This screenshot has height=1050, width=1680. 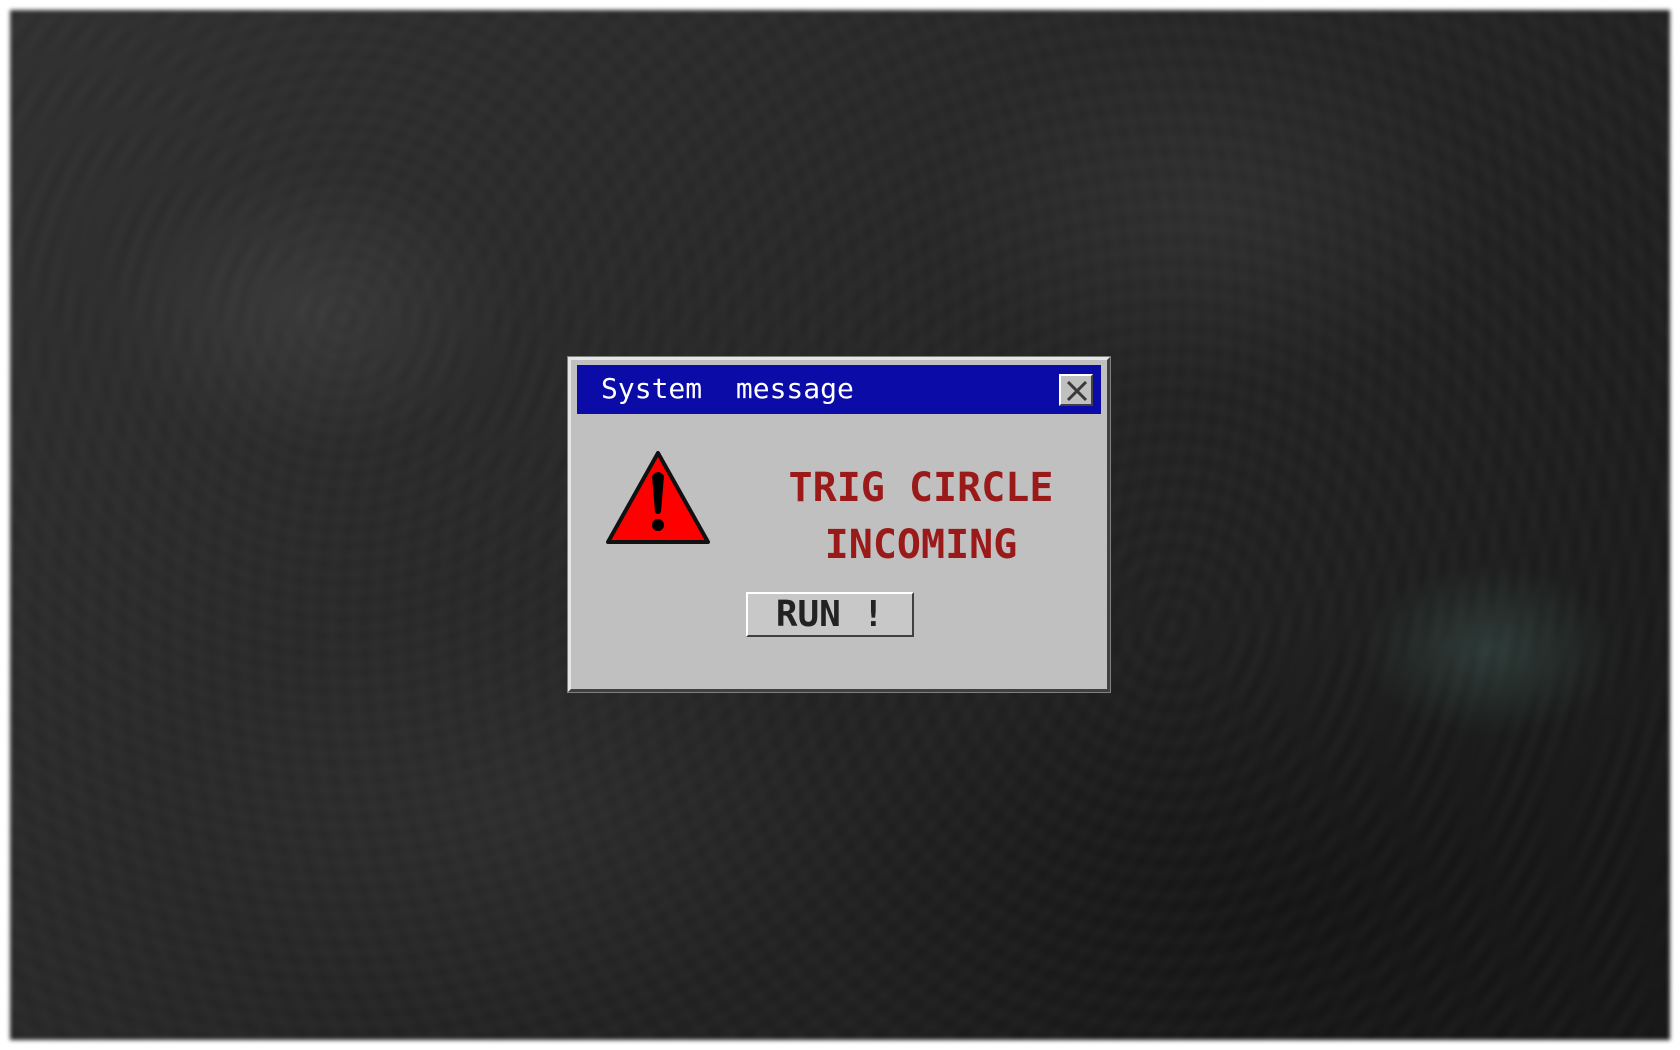 What do you see at coordinates (830, 614) in the screenshot?
I see `run-button: RUN !` at bounding box center [830, 614].